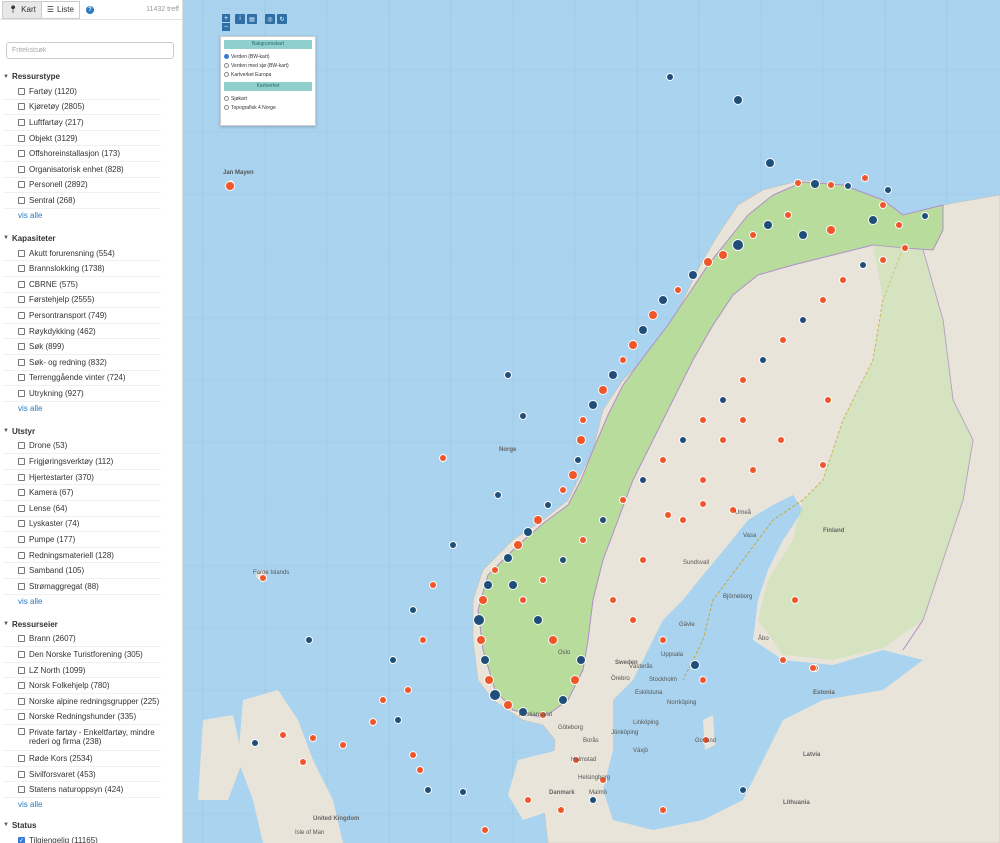 Image resolution: width=1000 pixels, height=843 pixels. What do you see at coordinates (60, 9) in the screenshot?
I see `tab-list: ☰ Liste` at bounding box center [60, 9].